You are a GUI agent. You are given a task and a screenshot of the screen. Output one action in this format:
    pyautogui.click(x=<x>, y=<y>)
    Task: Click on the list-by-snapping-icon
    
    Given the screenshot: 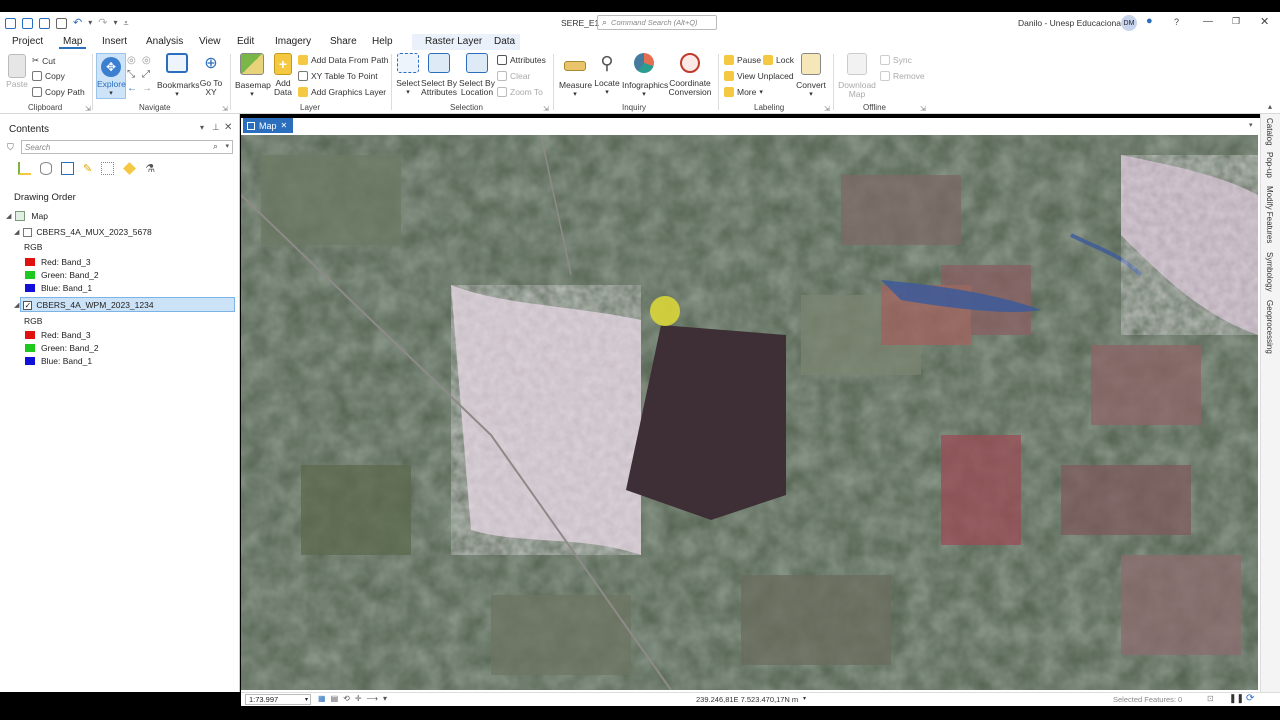 What is the action you would take?
    pyautogui.click(x=108, y=168)
    